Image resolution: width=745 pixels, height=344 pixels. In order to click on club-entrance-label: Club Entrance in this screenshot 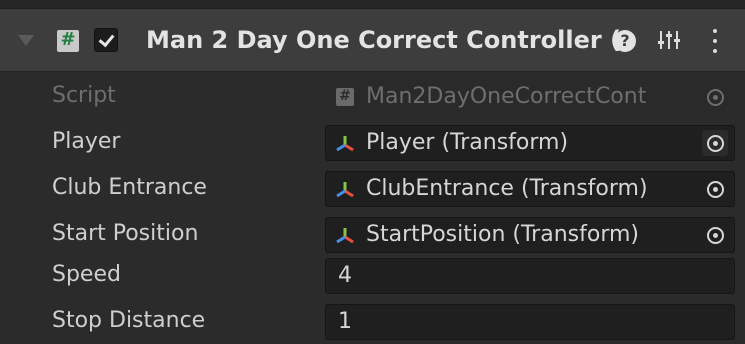, I will do `click(129, 187)`.